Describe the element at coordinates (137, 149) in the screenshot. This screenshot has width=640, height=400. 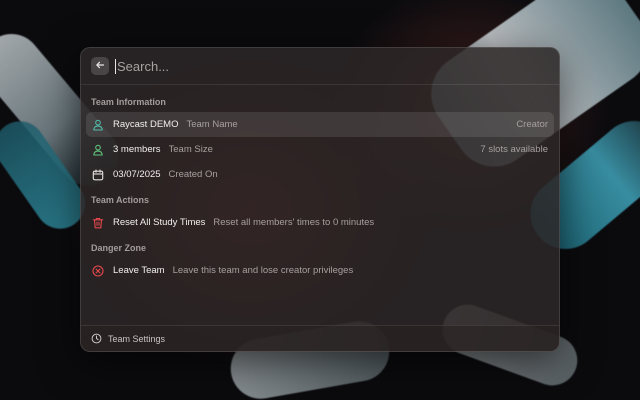
I see `list-item-title: 3 members` at that location.